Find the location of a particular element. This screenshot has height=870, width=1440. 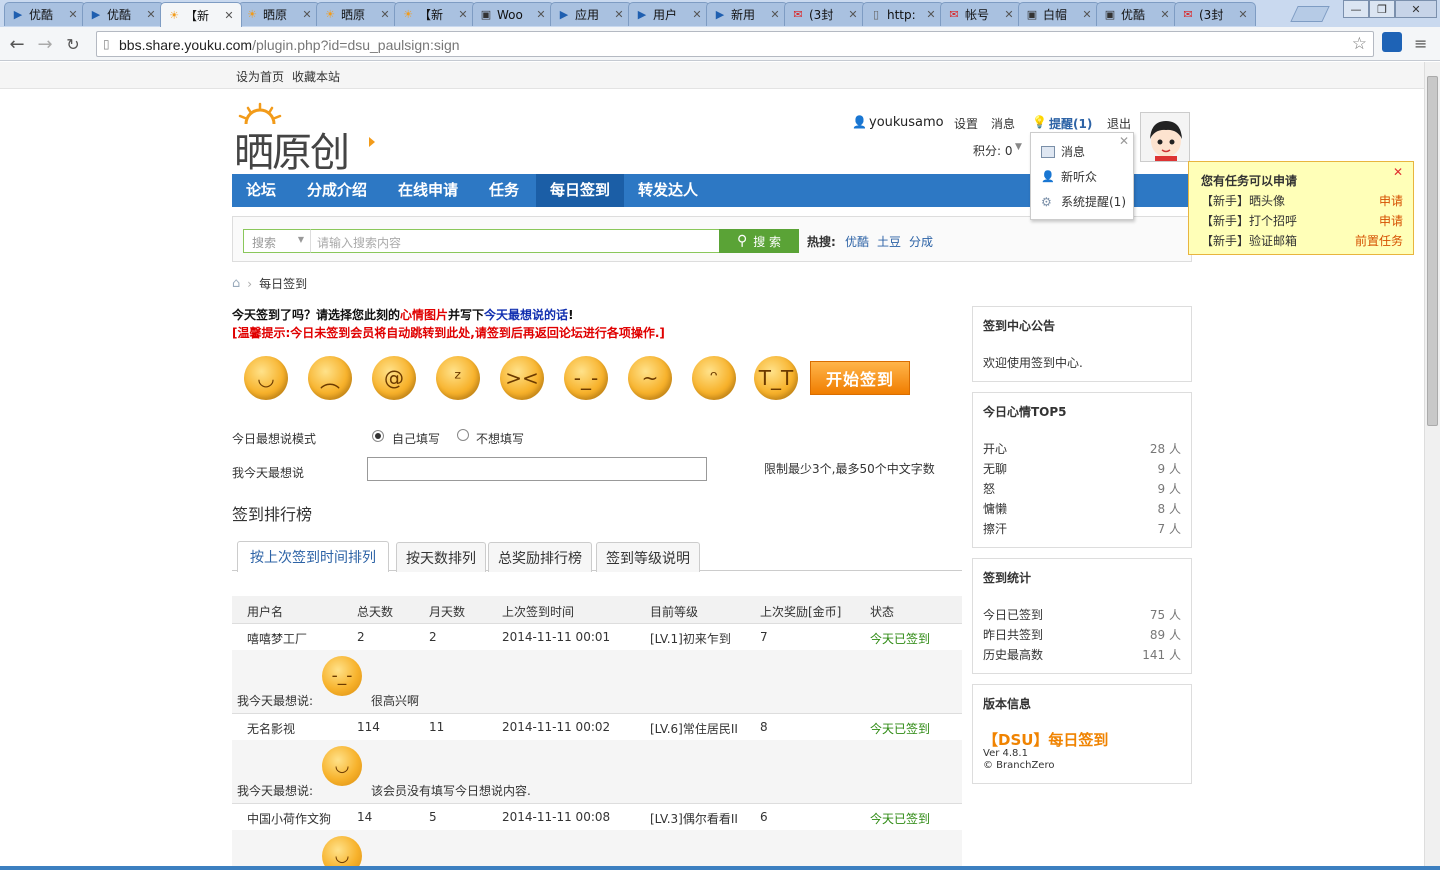

row-user: 嘻嘻梦工厂 is located at coordinates (277, 638).